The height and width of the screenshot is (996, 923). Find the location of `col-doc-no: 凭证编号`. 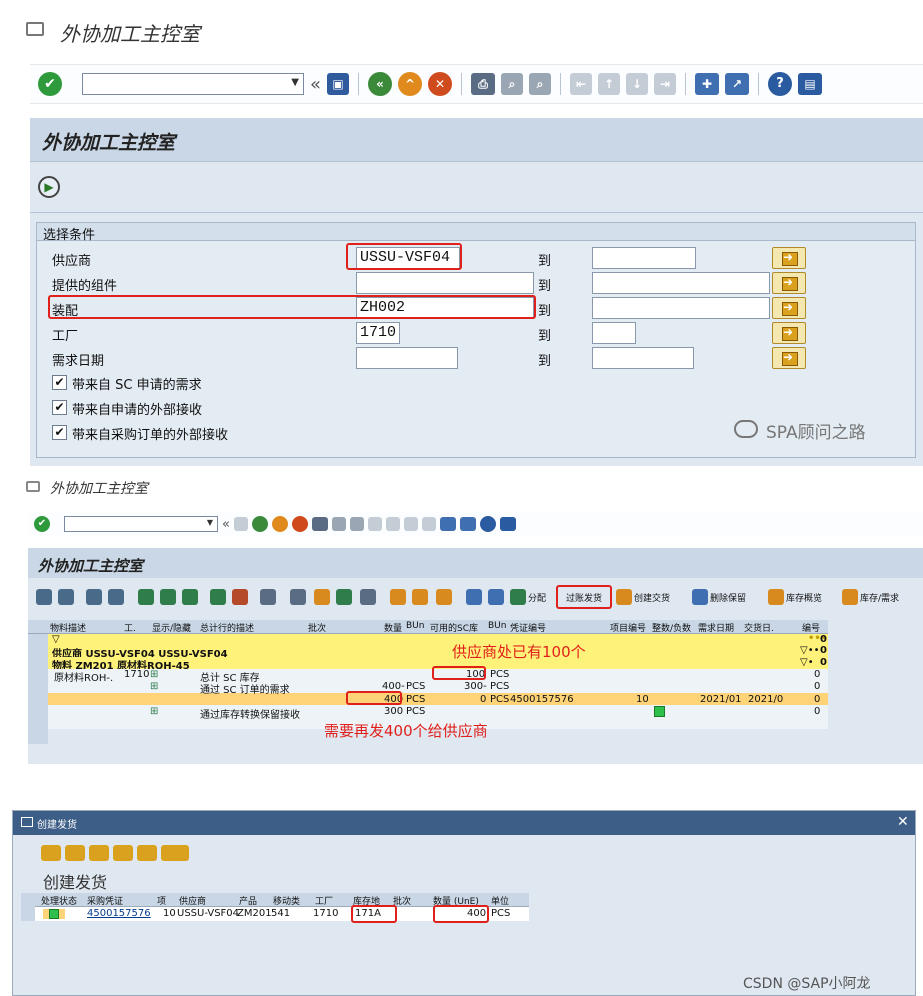

col-doc-no: 凭证编号 is located at coordinates (528, 627).